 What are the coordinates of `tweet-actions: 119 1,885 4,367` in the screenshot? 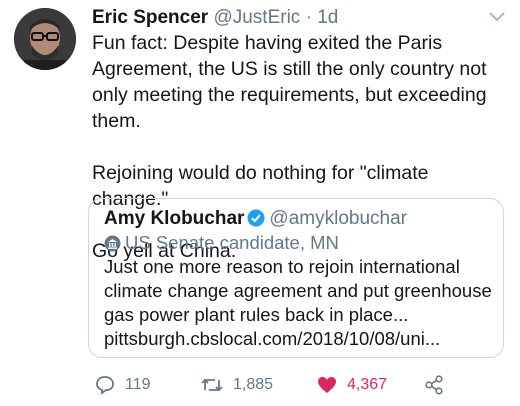 It's located at (304, 385).